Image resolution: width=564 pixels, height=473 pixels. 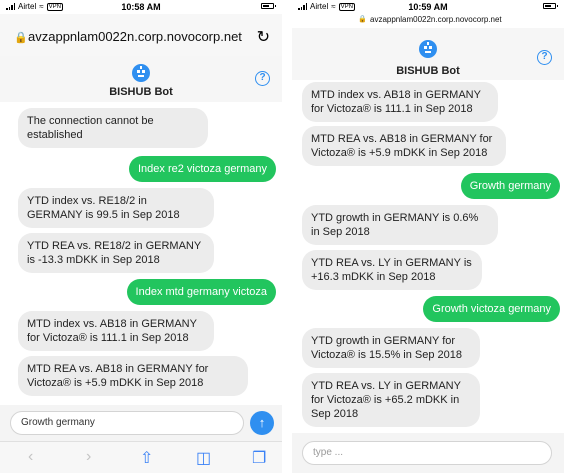 I want to click on status-time: 10:58 AM, so click(x=141, y=7).